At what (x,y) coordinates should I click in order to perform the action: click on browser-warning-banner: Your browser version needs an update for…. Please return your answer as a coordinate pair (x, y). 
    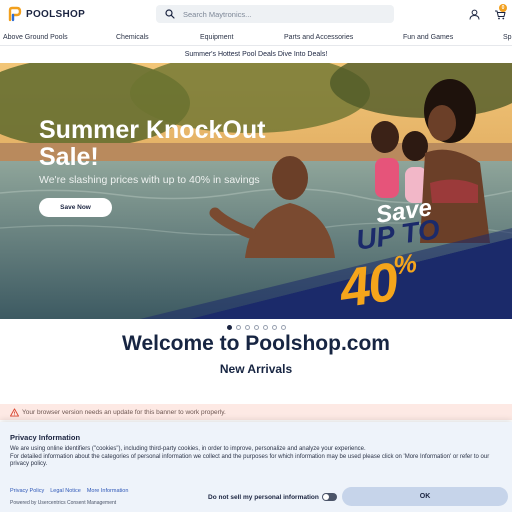
    Looking at the image, I should click on (256, 412).